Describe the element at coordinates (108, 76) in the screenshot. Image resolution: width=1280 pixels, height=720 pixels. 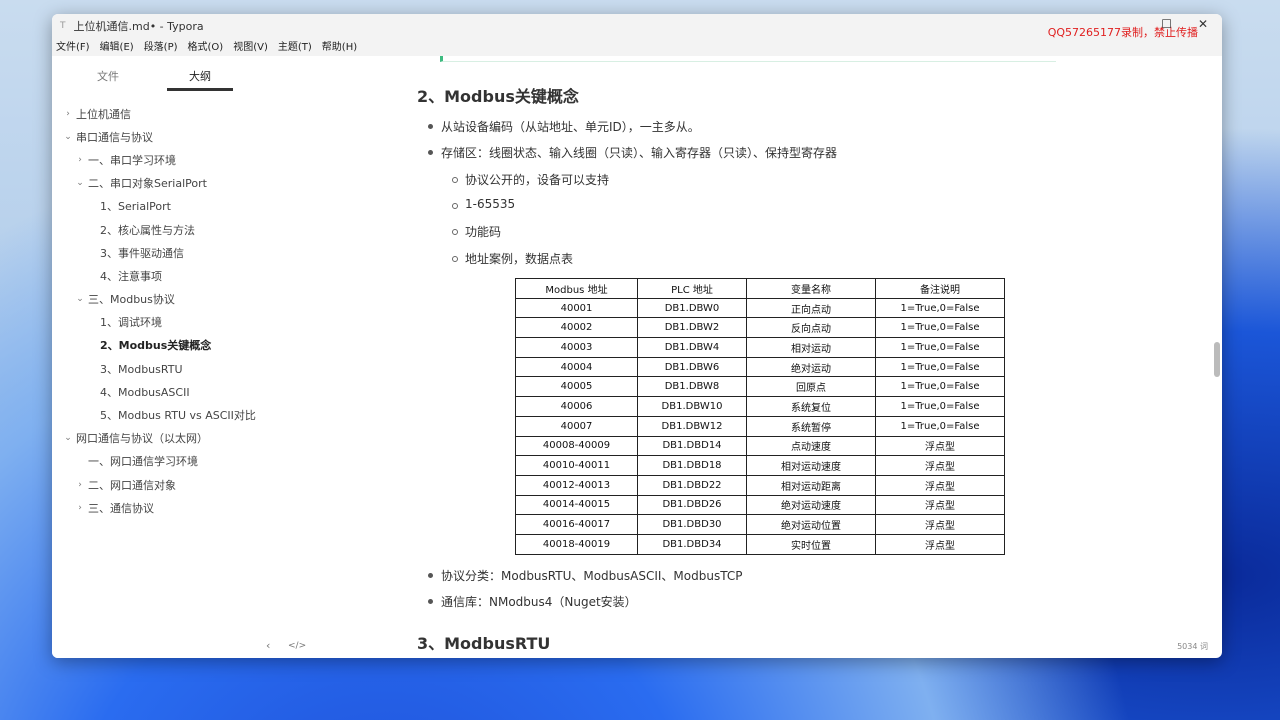
I see `tab-files: 文件` at that location.